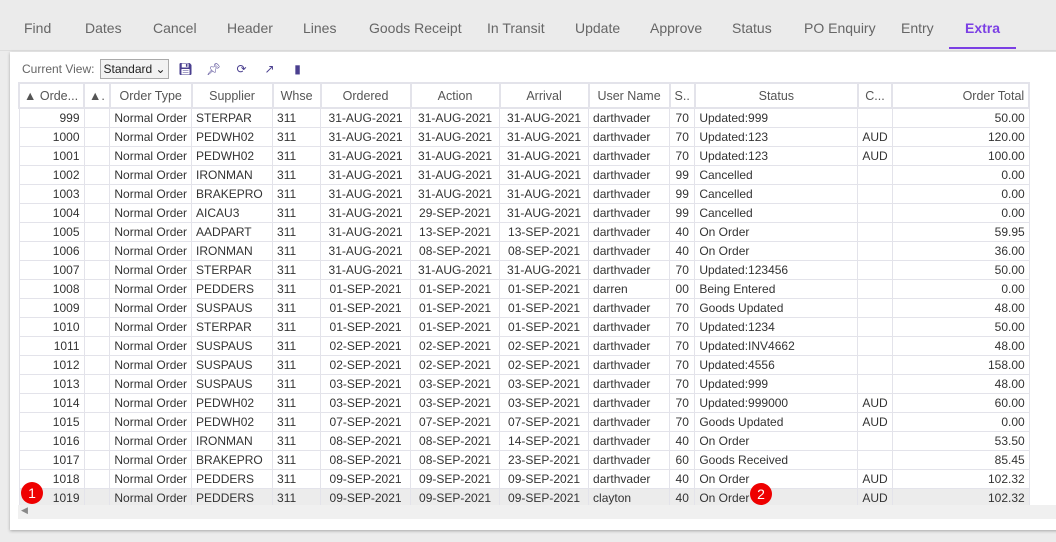  Describe the element at coordinates (455, 441) in the screenshot. I see `cell-action: 08-SEP-2021` at that location.